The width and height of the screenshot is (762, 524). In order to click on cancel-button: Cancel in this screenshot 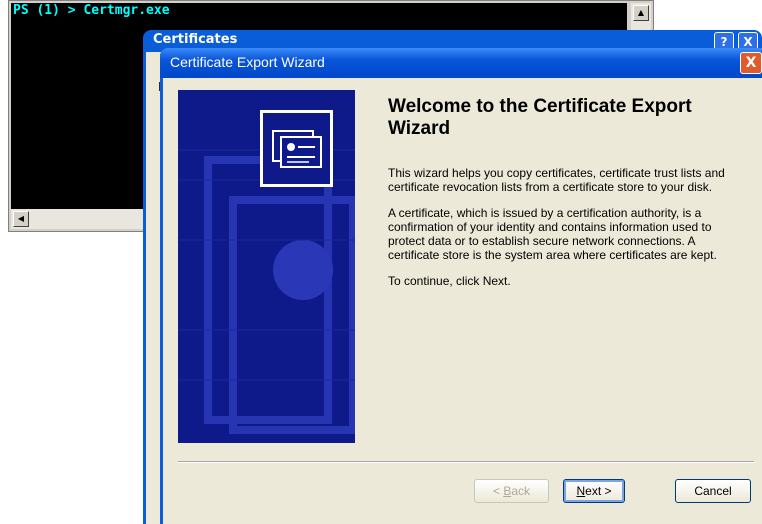, I will do `click(713, 491)`.